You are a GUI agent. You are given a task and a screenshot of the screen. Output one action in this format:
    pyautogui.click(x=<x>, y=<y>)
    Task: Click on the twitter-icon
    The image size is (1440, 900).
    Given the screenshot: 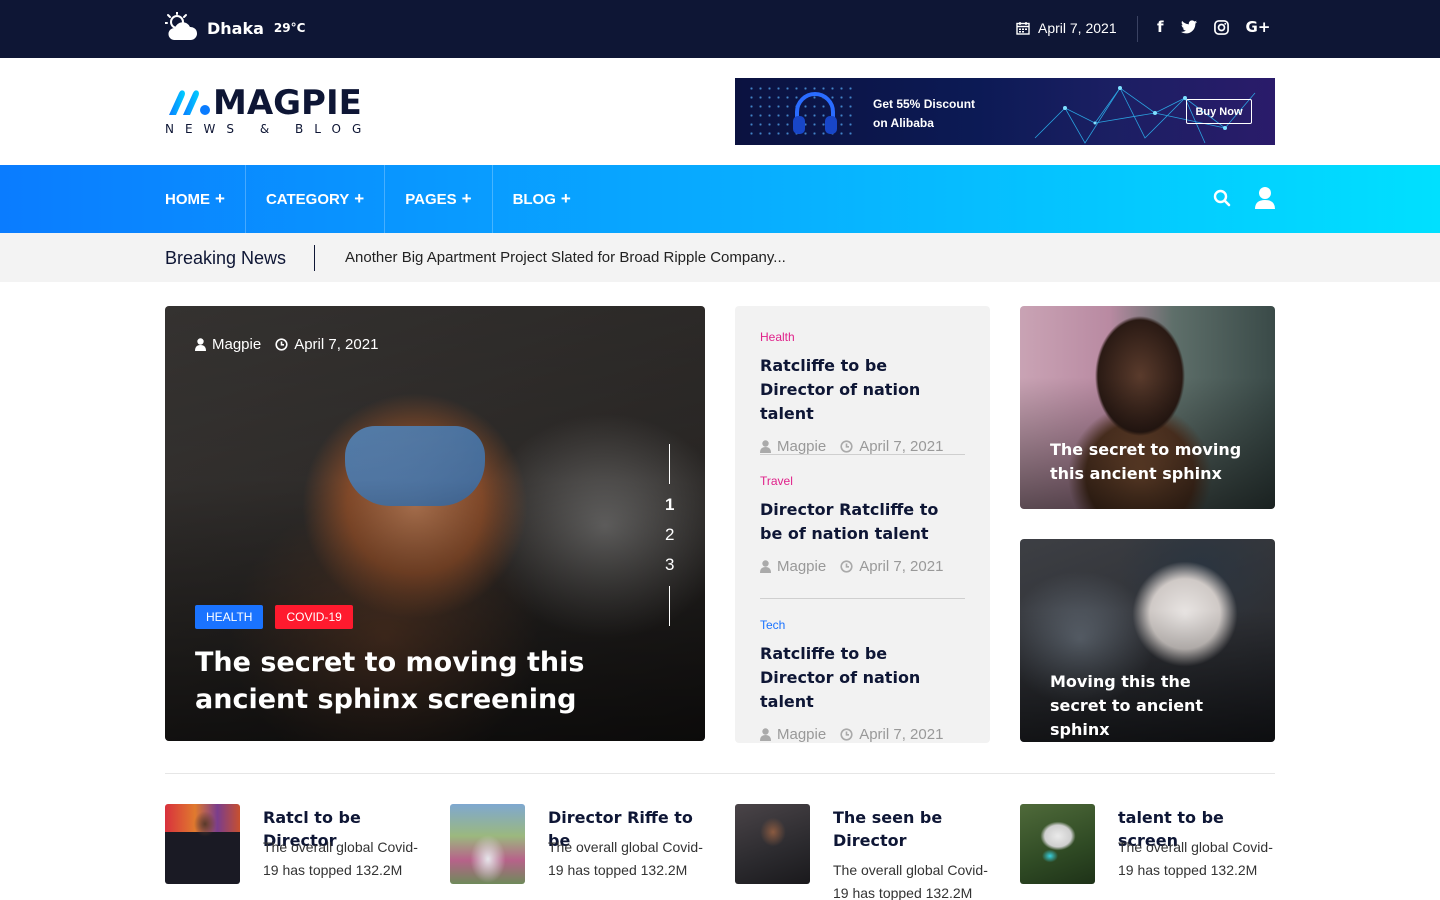 What is the action you would take?
    pyautogui.click(x=1188, y=27)
    